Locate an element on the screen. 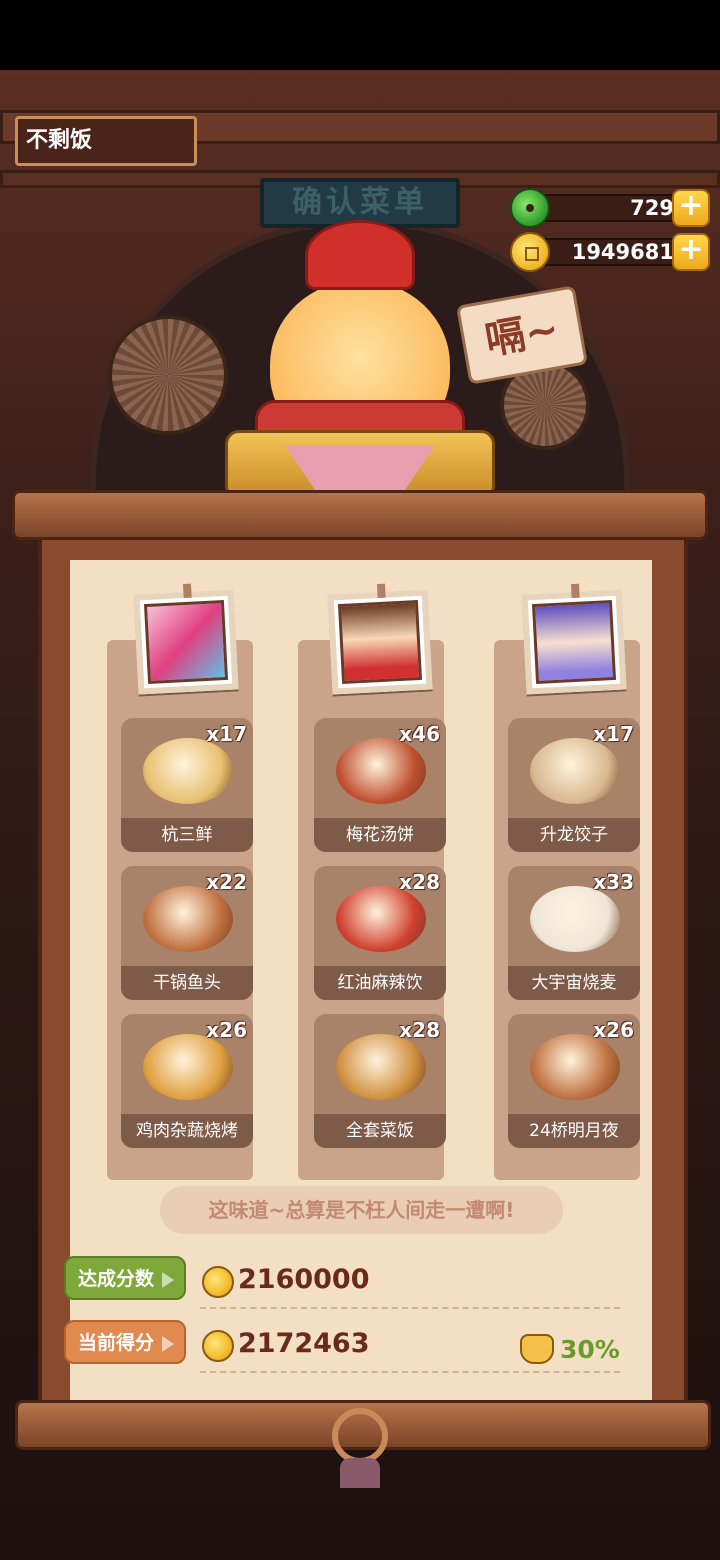 The width and height of the screenshot is (720, 1560). coin-amount: 1949681 is located at coordinates (612, 252).